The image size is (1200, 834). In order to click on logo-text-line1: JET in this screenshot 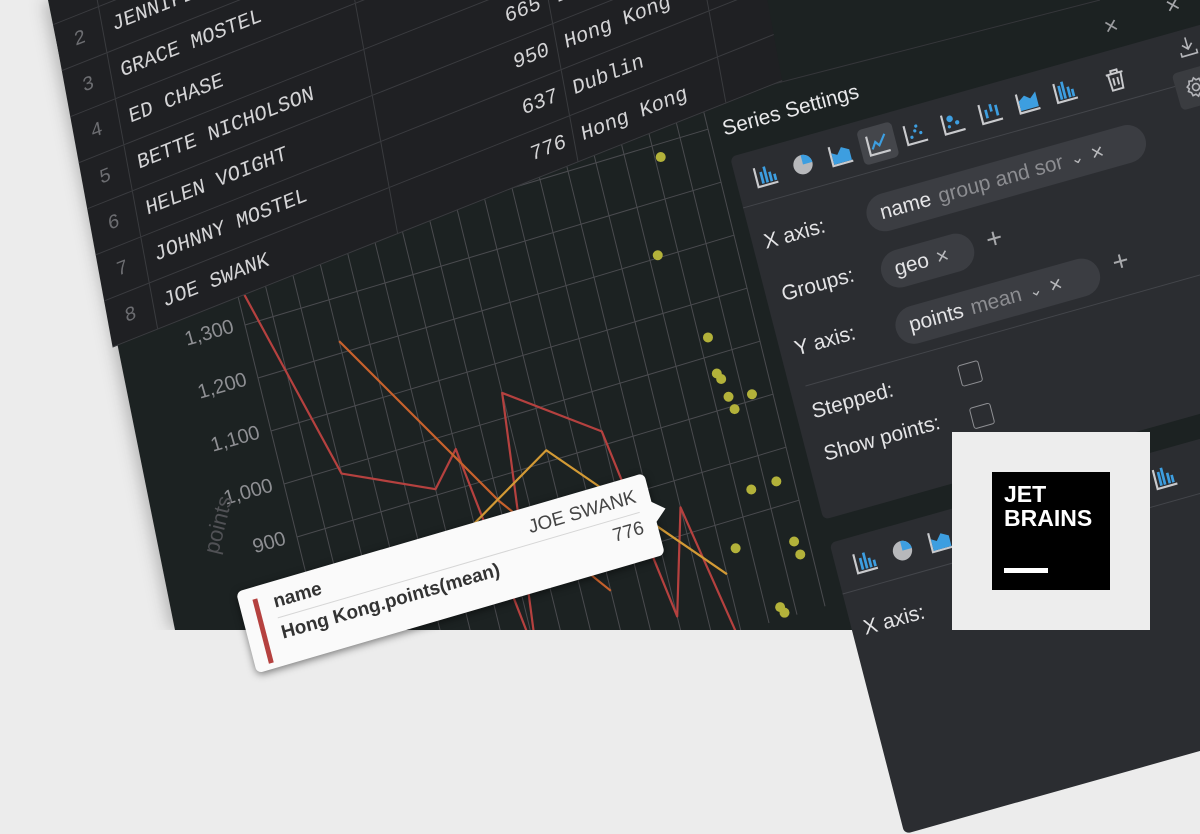, I will do `click(1025, 494)`.